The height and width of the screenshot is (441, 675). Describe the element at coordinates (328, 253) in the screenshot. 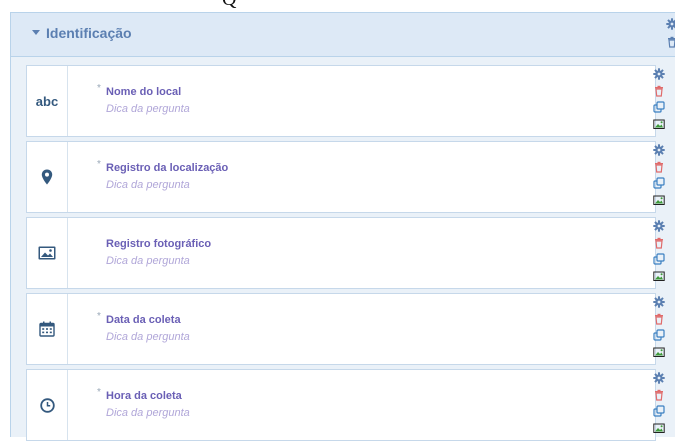

I see `question-body: Registro fotográfico Dica da pergunta` at that location.